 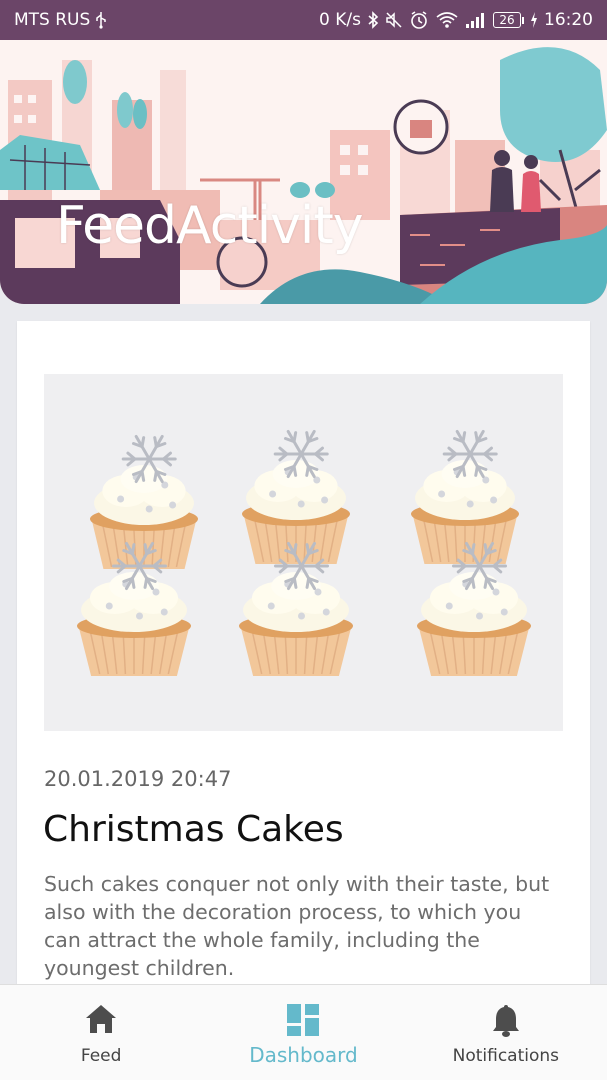 What do you see at coordinates (193, 829) in the screenshot?
I see `feed-item-title: Christmas Cakes` at bounding box center [193, 829].